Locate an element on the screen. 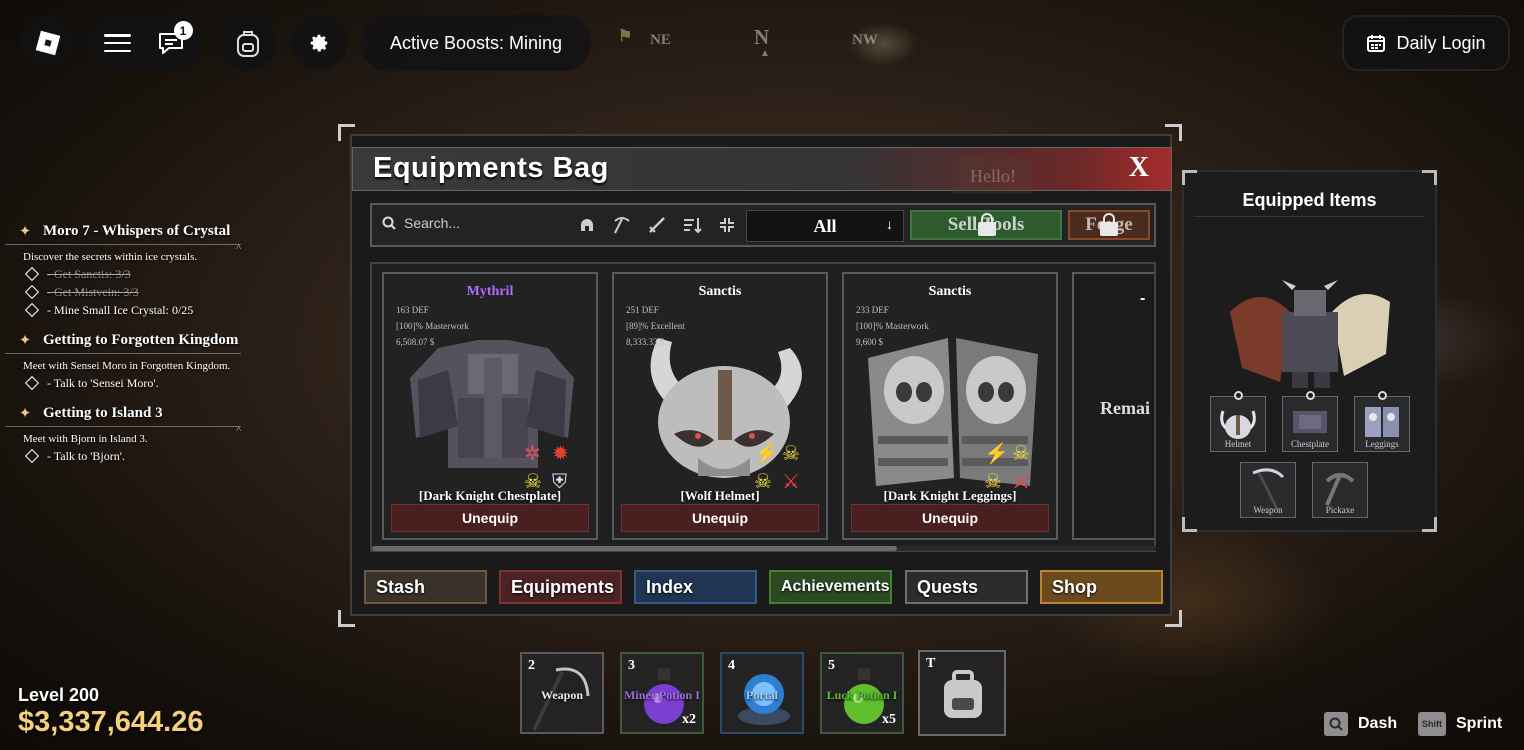  keycap: Q is located at coordinates (1336, 724).